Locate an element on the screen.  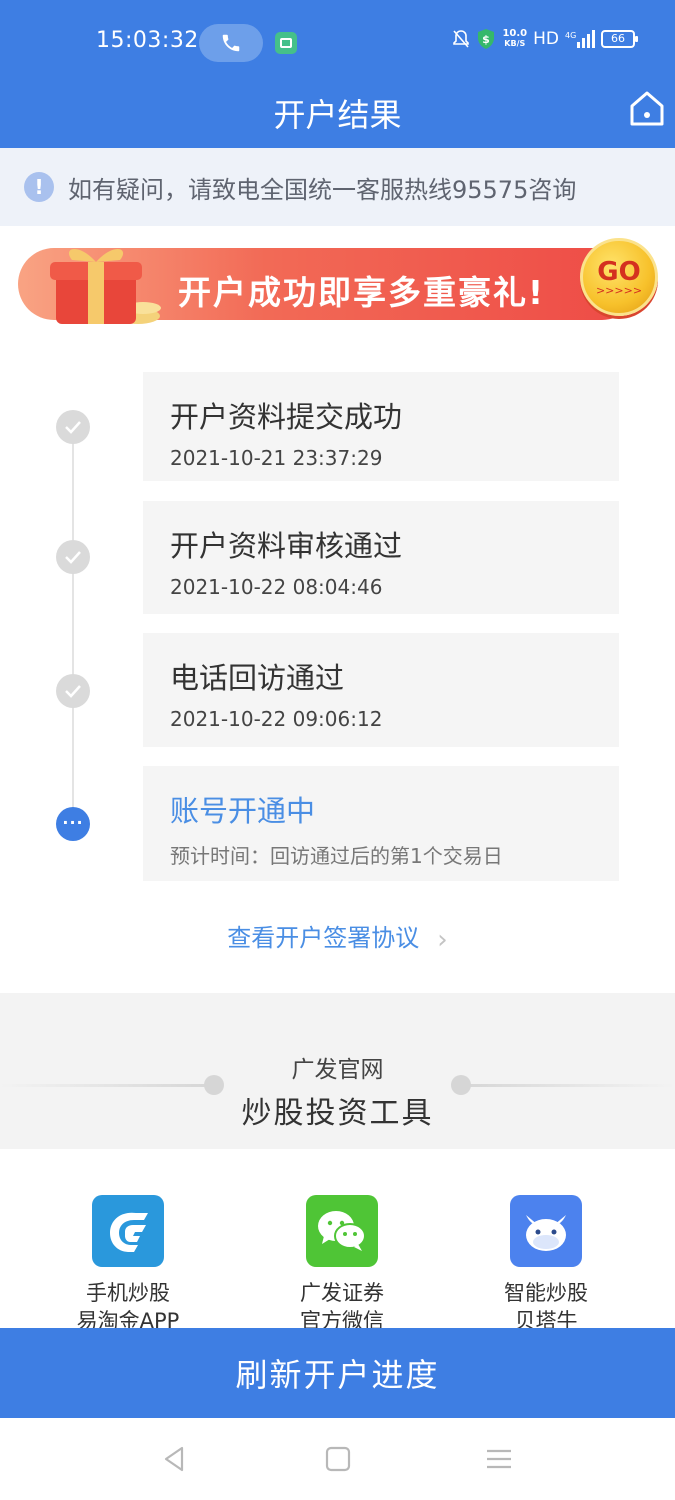
app-header: 15:03:32 $ 10.0 KB/S HD 4G 66 开户结果 is located at coordinates (337, 74).